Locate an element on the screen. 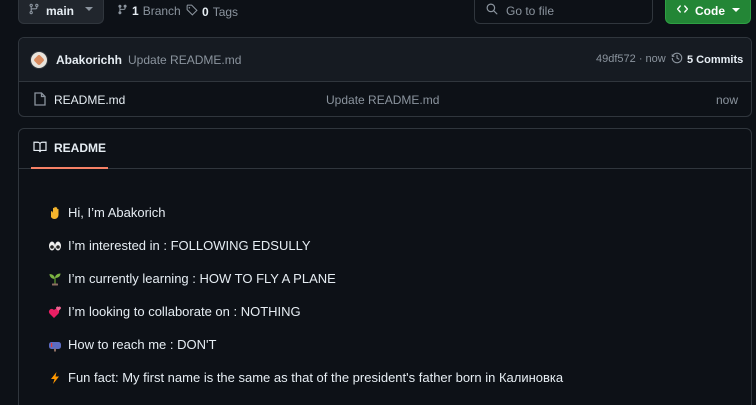  list-item: I’m interested in : FOLLOWING EDSULLY is located at coordinates (305, 245).